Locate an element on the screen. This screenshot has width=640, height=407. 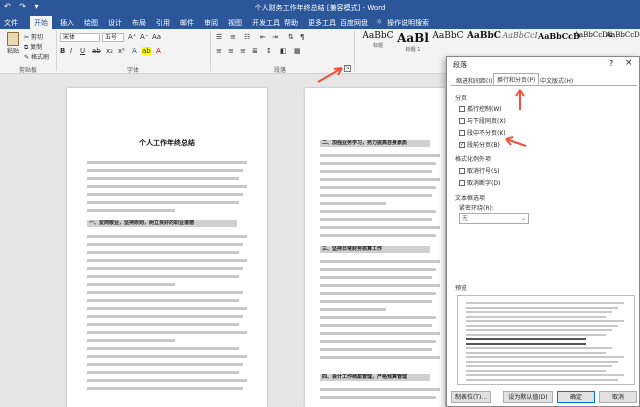
arrow-to-page-break-checkbox is located at coordinates (516, 141).